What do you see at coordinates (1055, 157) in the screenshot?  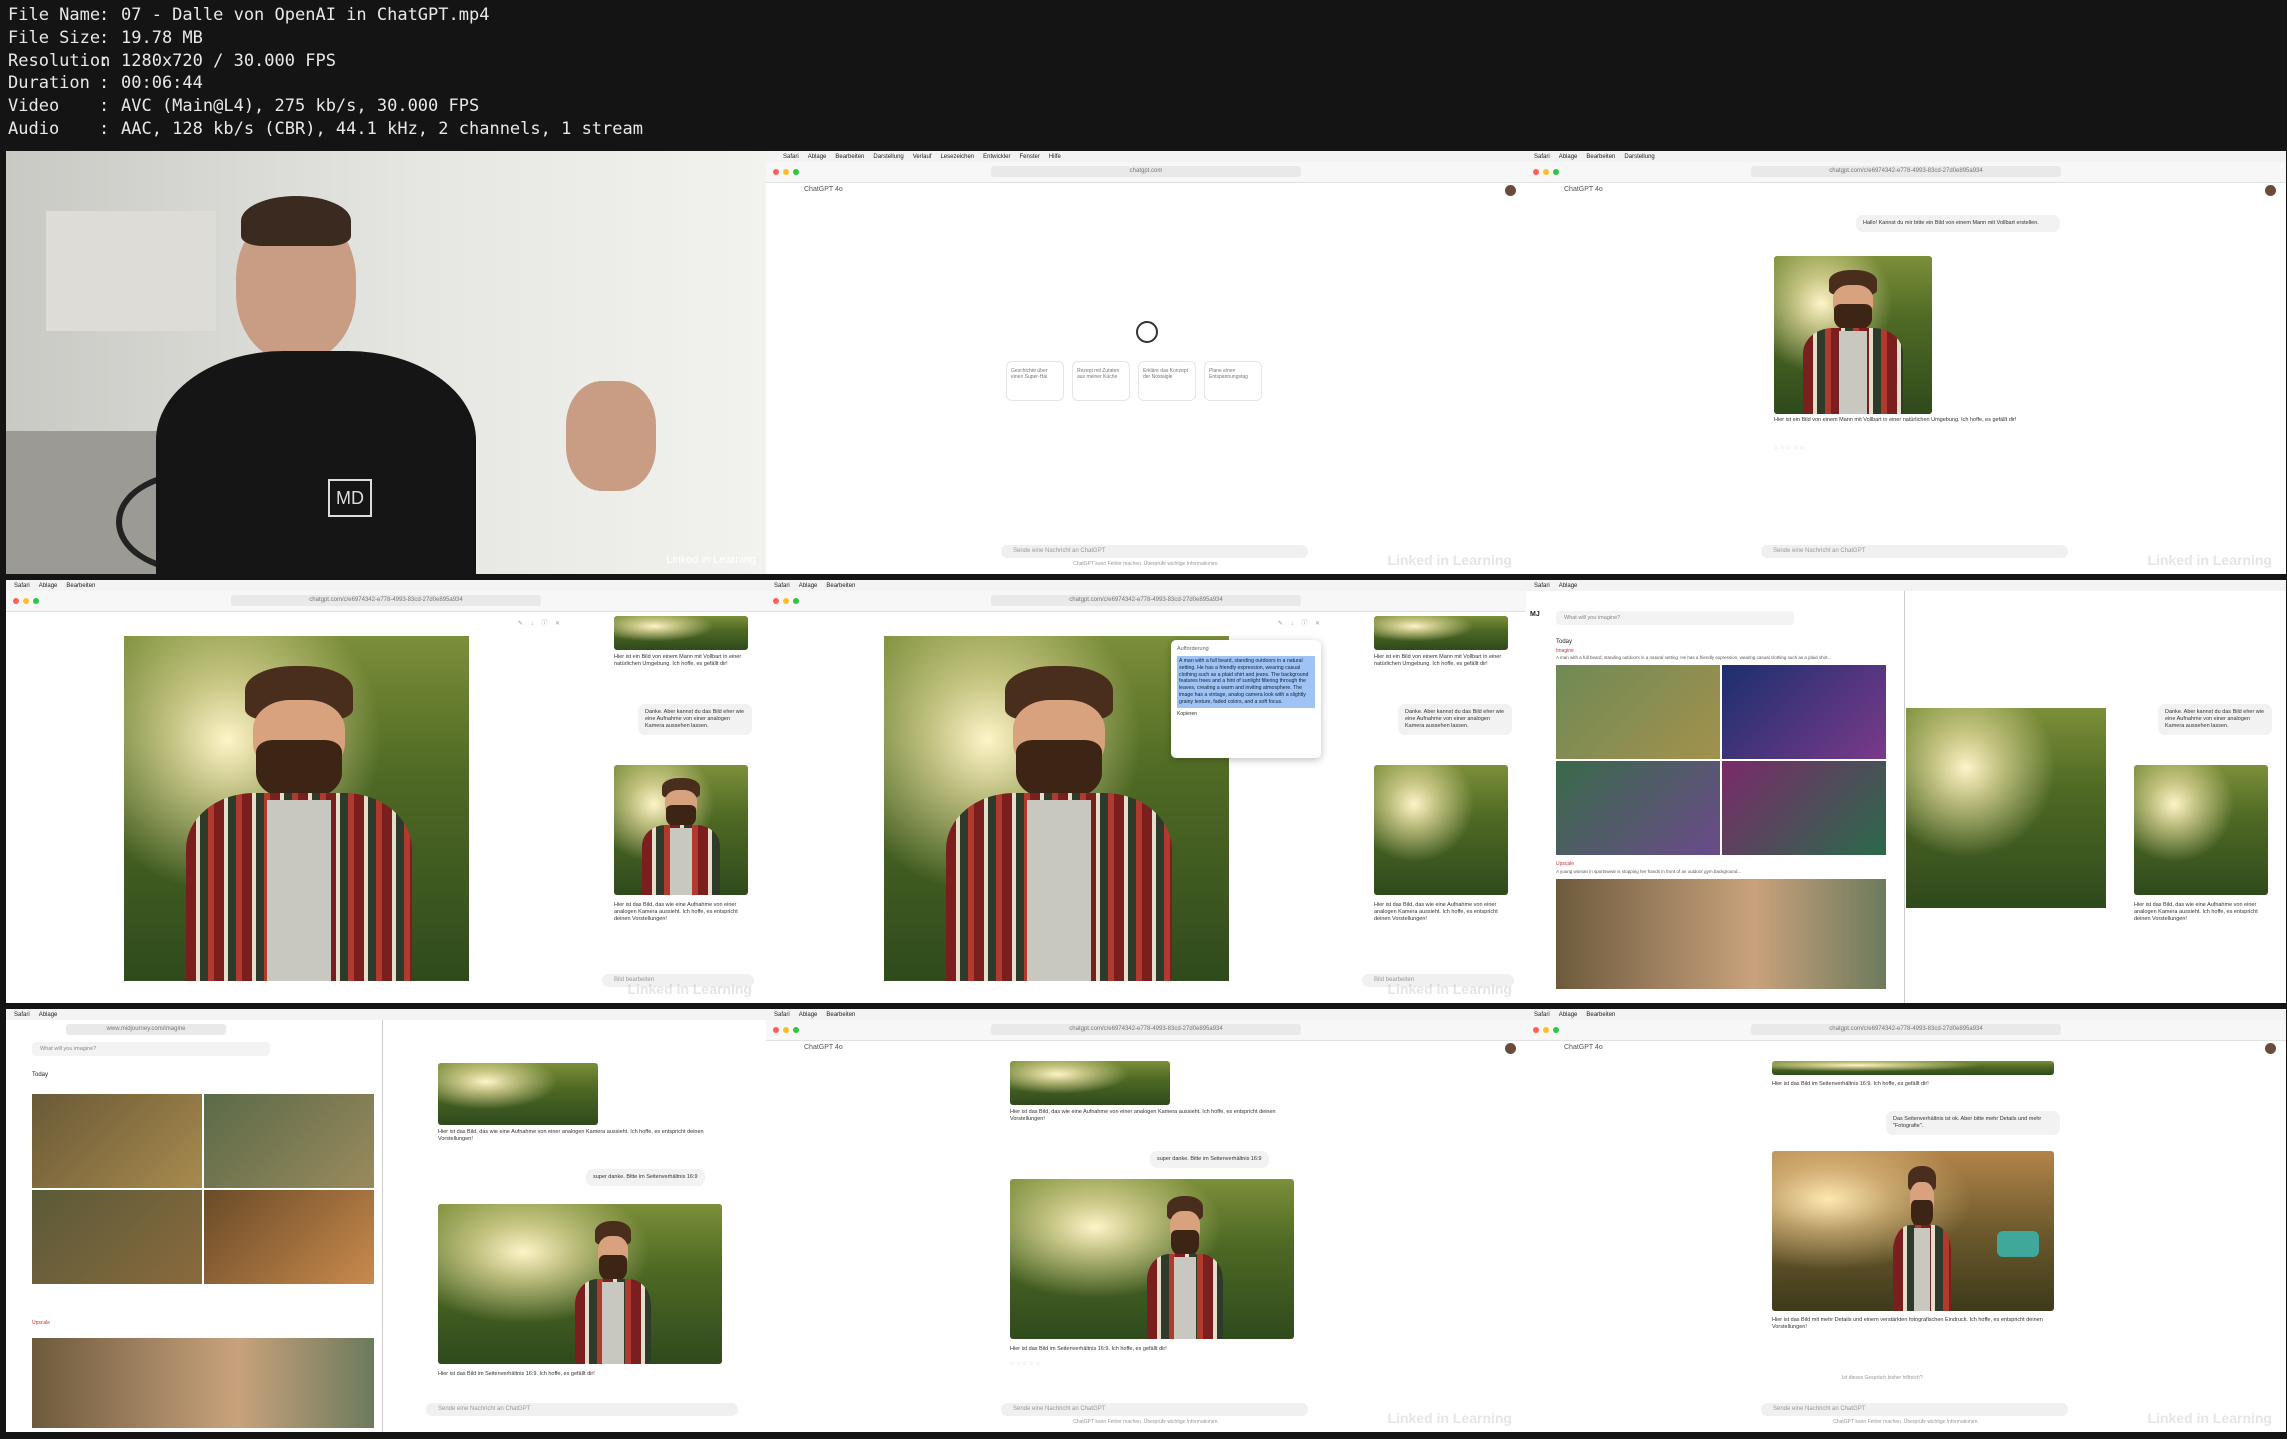 I see `menu-item: Hilfe` at bounding box center [1055, 157].